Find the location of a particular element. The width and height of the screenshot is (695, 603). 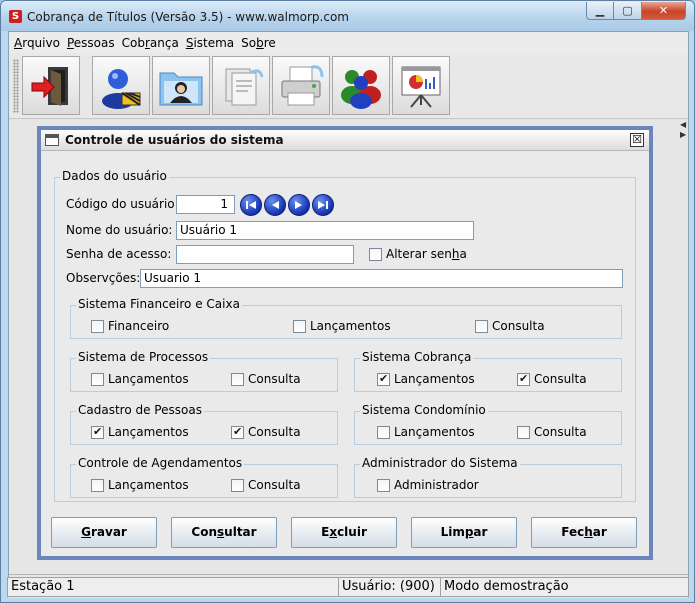

first-record-button is located at coordinates (251, 205).